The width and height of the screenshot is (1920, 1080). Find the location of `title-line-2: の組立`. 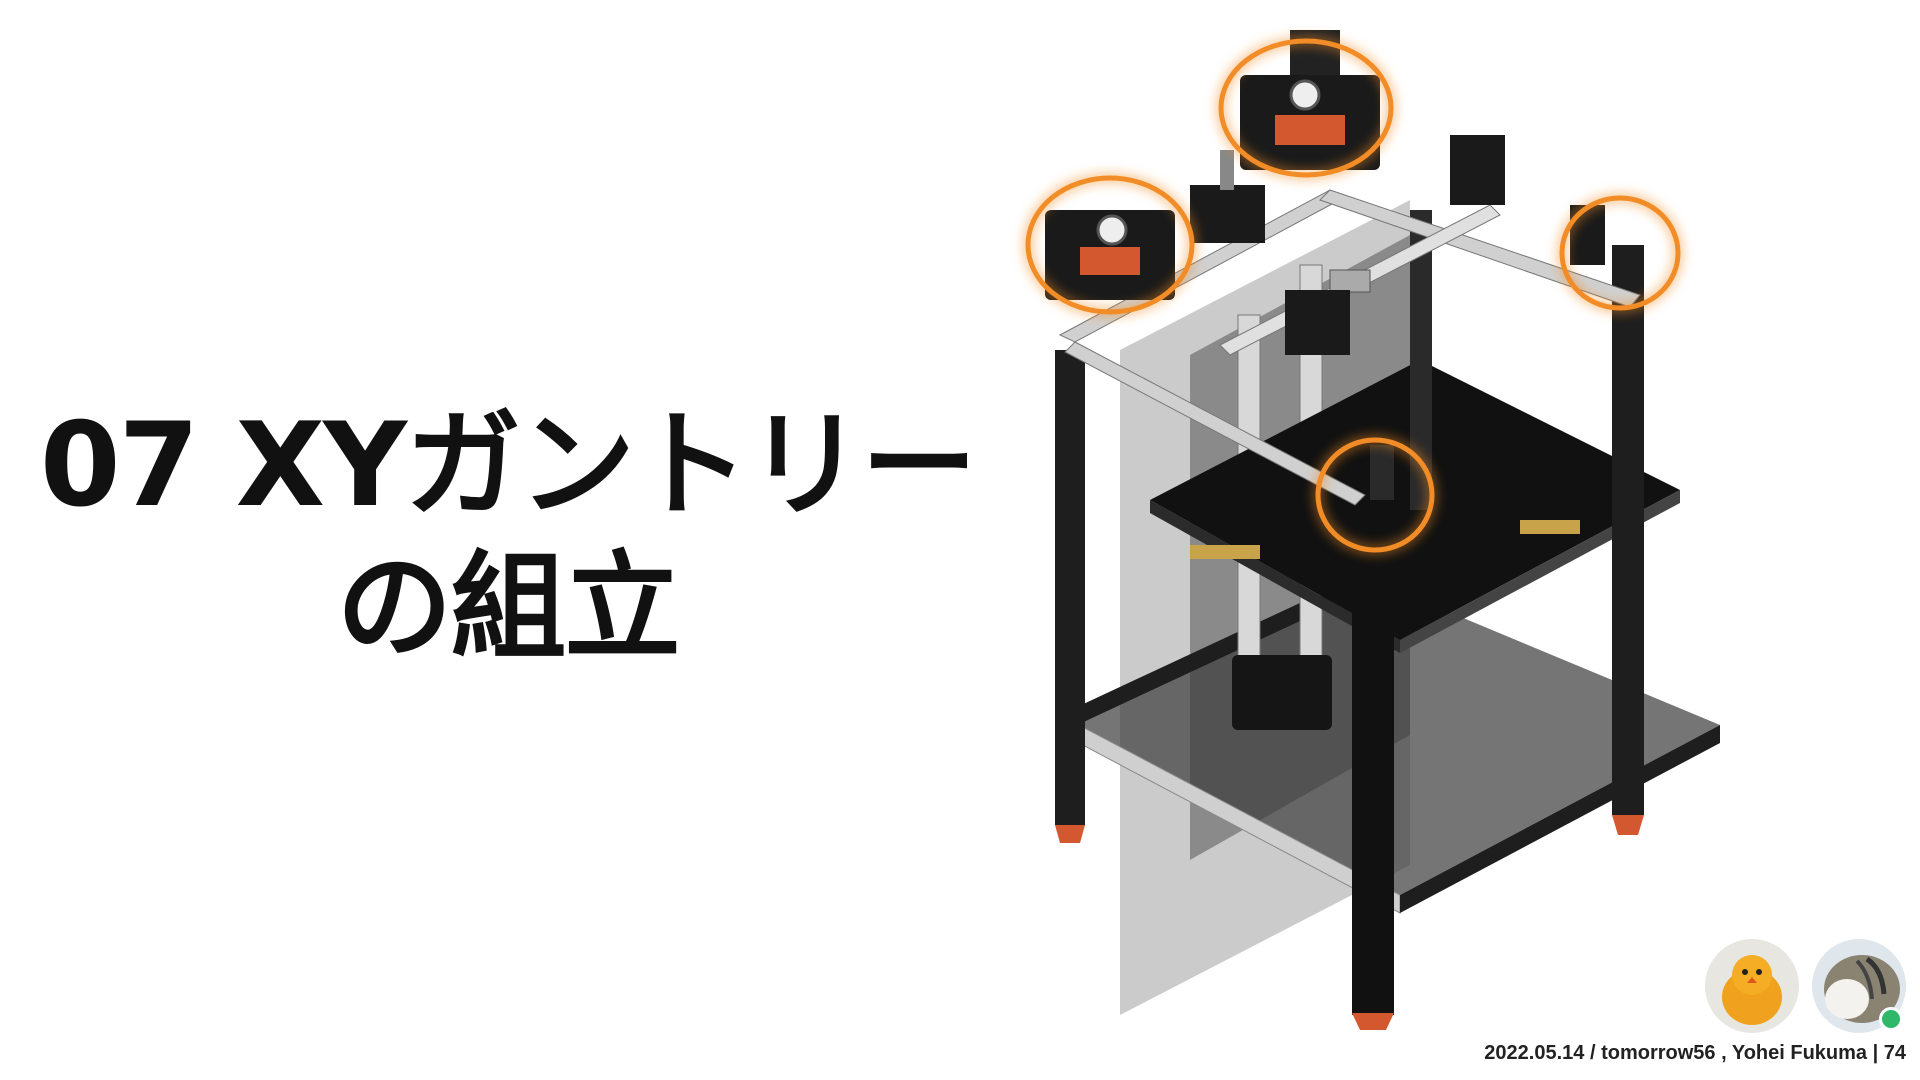

title-line-2: の組立 is located at coordinates (508, 607).